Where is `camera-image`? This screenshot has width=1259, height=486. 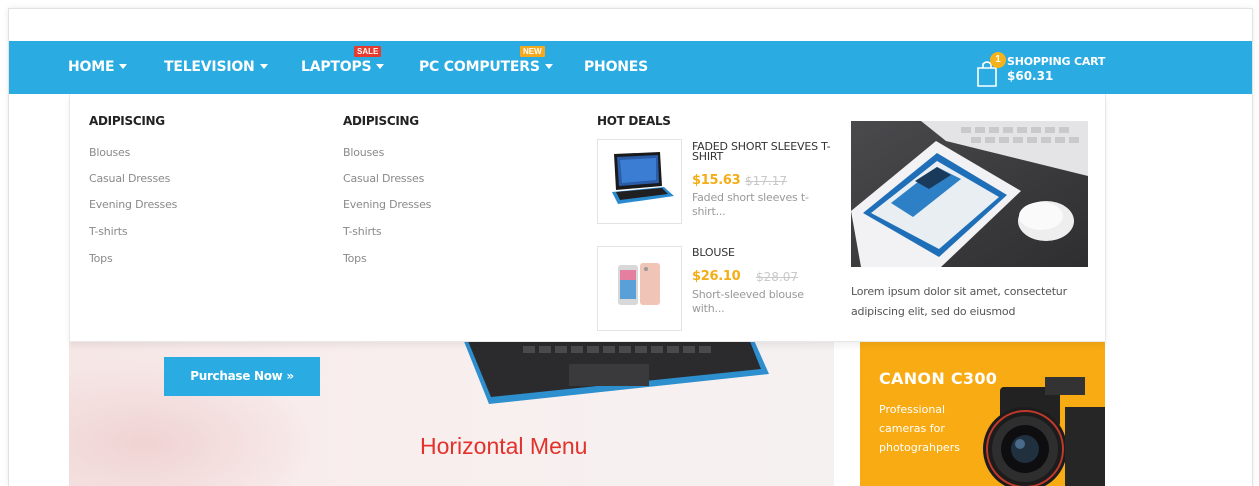
camera-image is located at coordinates (1044, 431).